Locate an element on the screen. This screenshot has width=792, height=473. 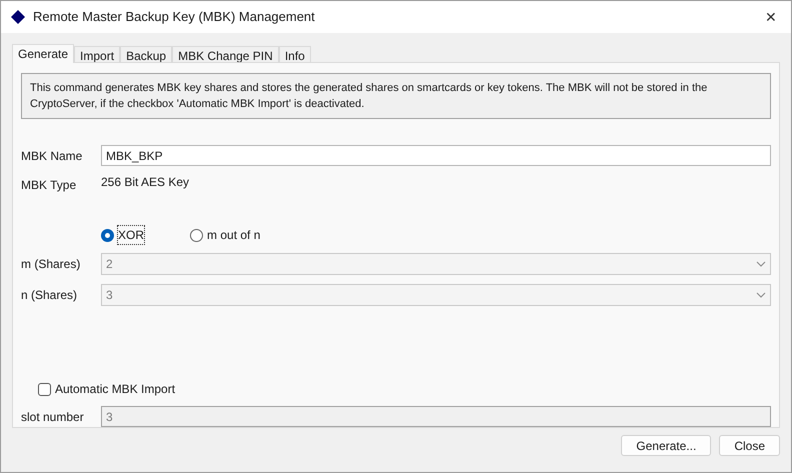
tab: Info is located at coordinates (294, 54).